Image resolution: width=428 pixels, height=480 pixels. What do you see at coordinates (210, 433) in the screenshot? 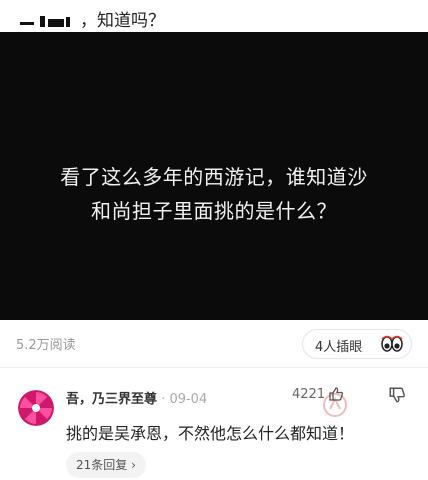
I see `comment-text: 挑的是吴承恩，不然他怎么什么都知道！` at bounding box center [210, 433].